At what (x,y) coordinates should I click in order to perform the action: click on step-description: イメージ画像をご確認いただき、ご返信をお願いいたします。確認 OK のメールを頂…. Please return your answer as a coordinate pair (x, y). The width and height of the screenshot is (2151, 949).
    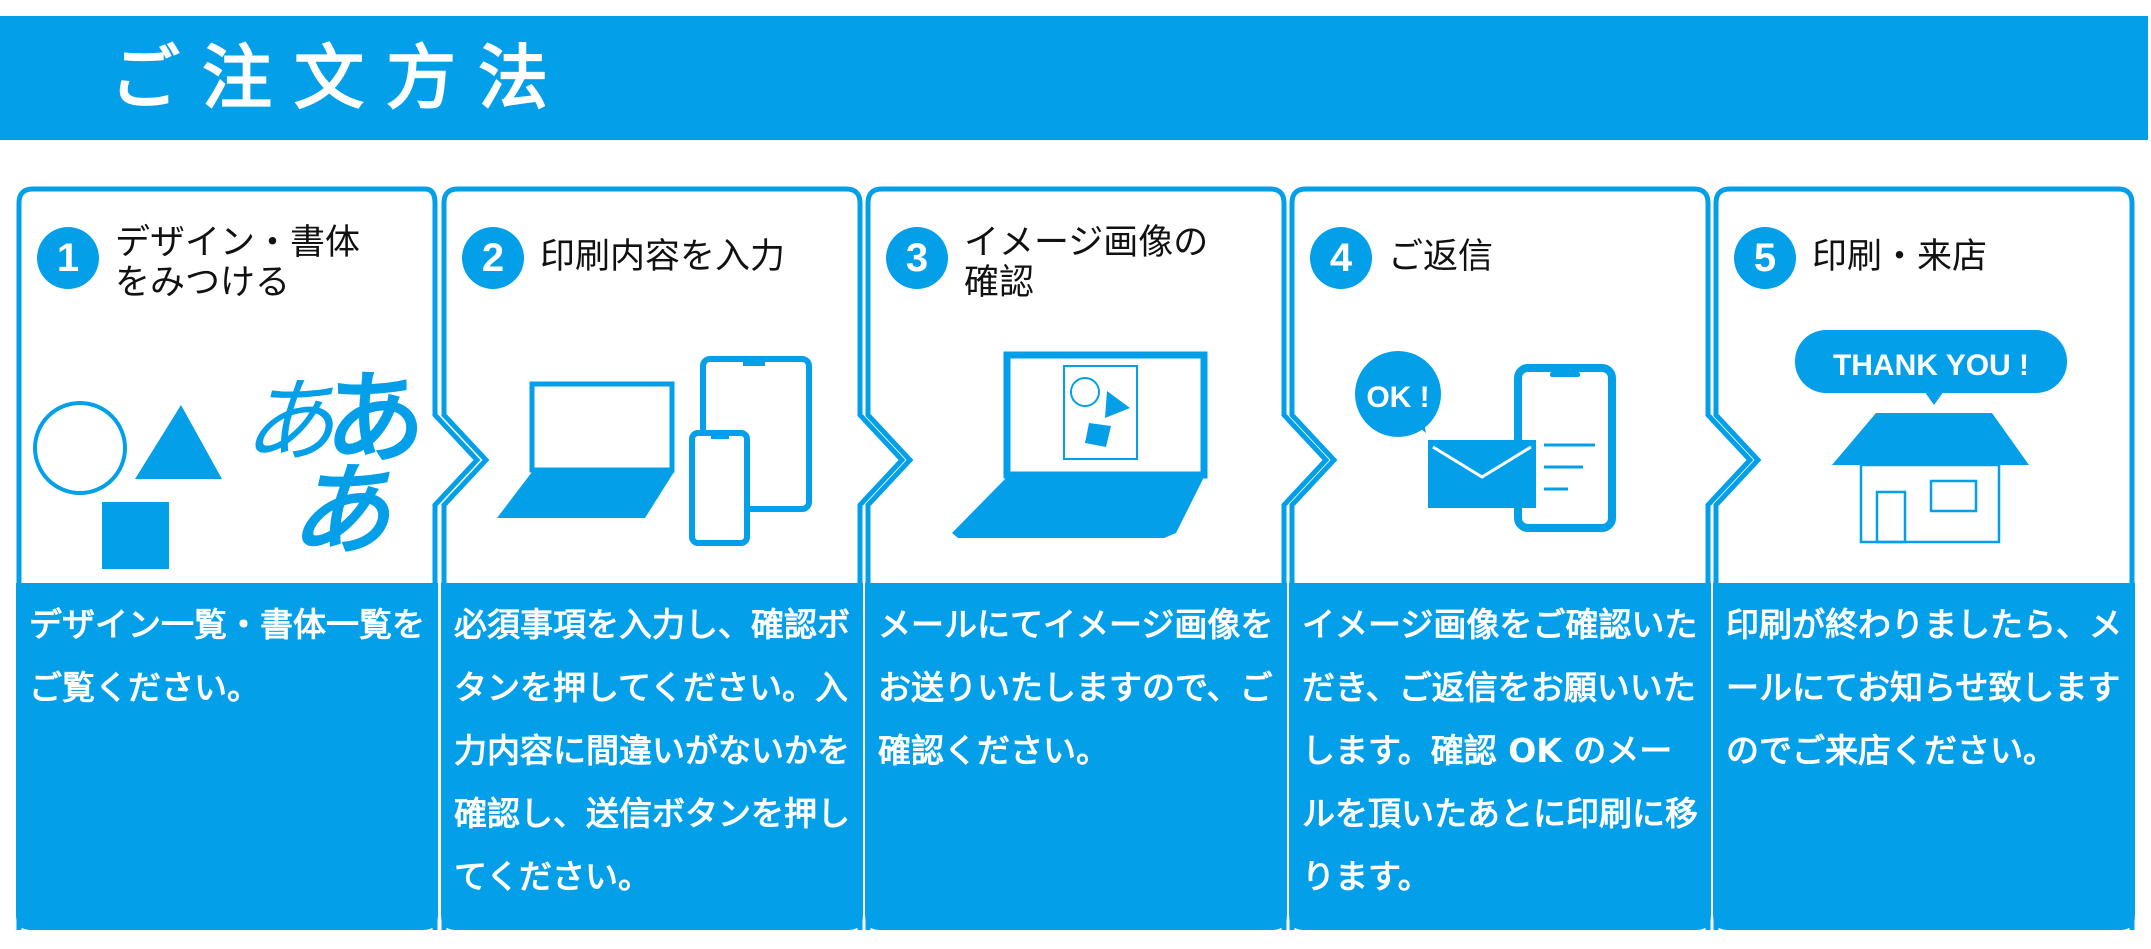
    Looking at the image, I should click on (1500, 750).